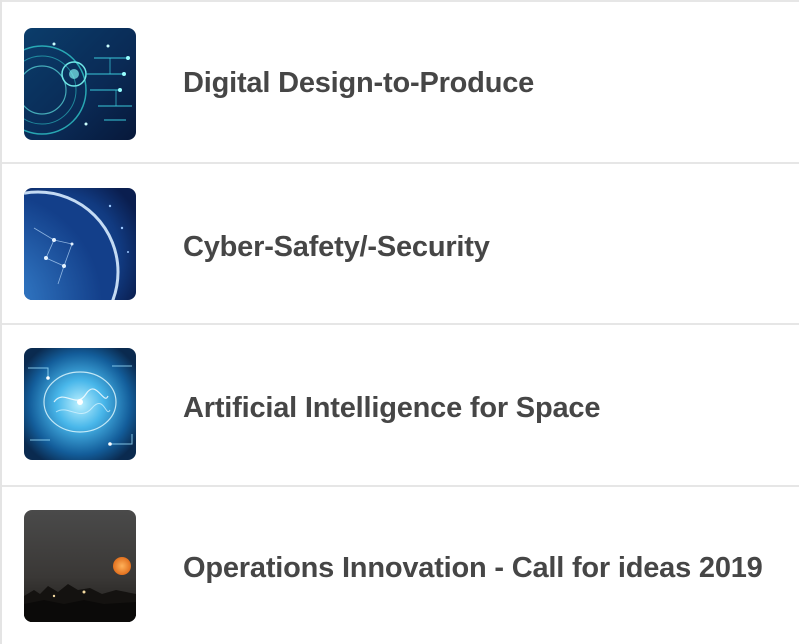 The width and height of the screenshot is (799, 644). What do you see at coordinates (80, 244) in the screenshot?
I see `earth-network-thumbnail-icon` at bounding box center [80, 244].